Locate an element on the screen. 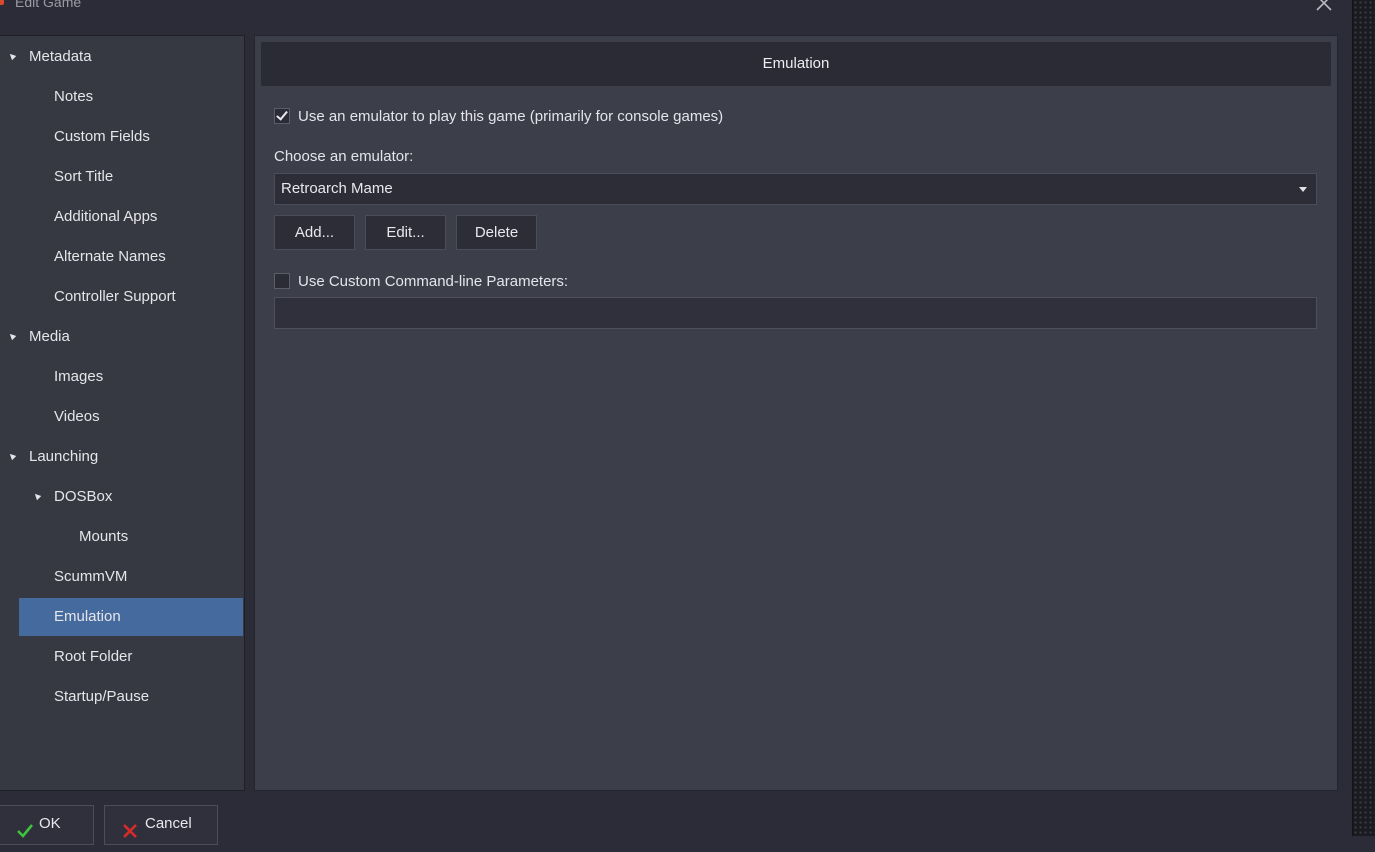 The width and height of the screenshot is (1375, 852). sidebar-item-label: Images is located at coordinates (79, 376).